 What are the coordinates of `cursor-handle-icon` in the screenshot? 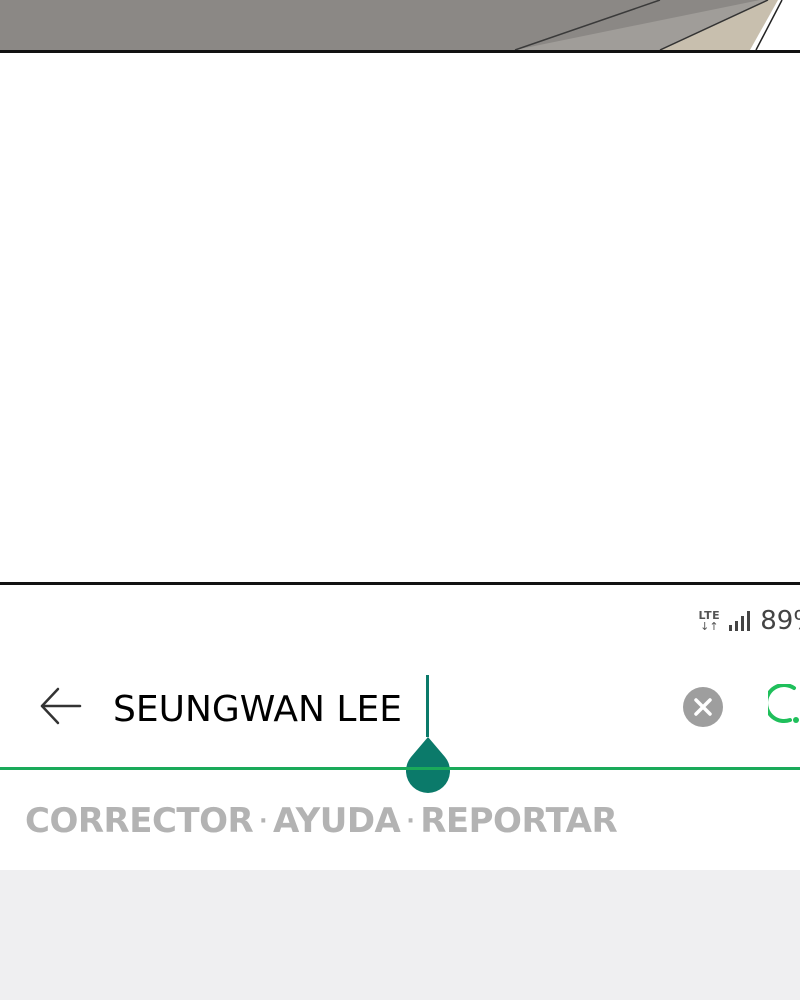 It's located at (428, 765).